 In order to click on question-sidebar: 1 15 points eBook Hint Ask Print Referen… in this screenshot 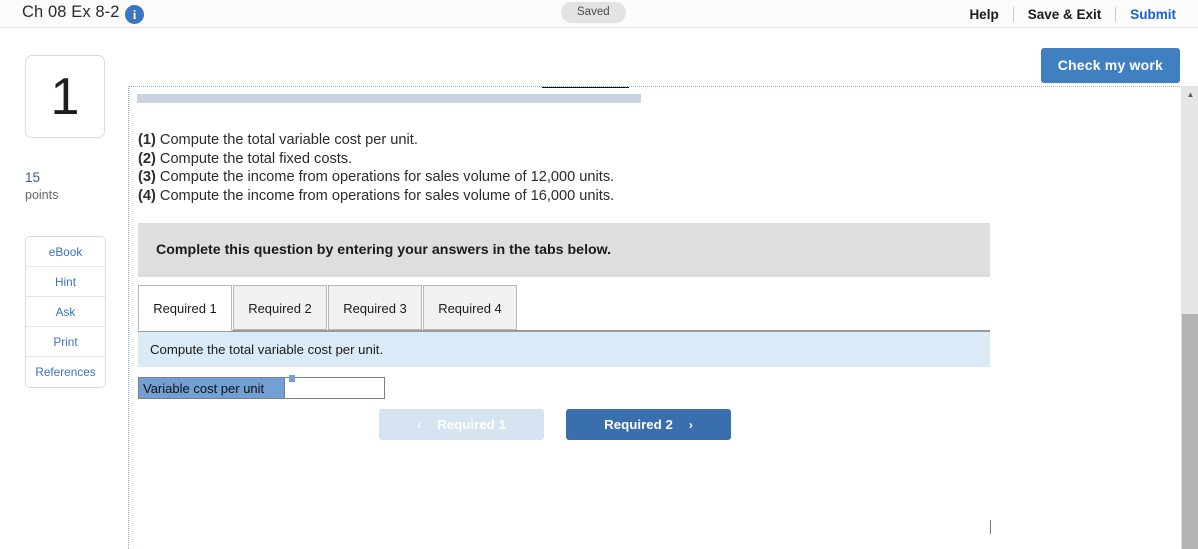, I will do `click(64, 288)`.